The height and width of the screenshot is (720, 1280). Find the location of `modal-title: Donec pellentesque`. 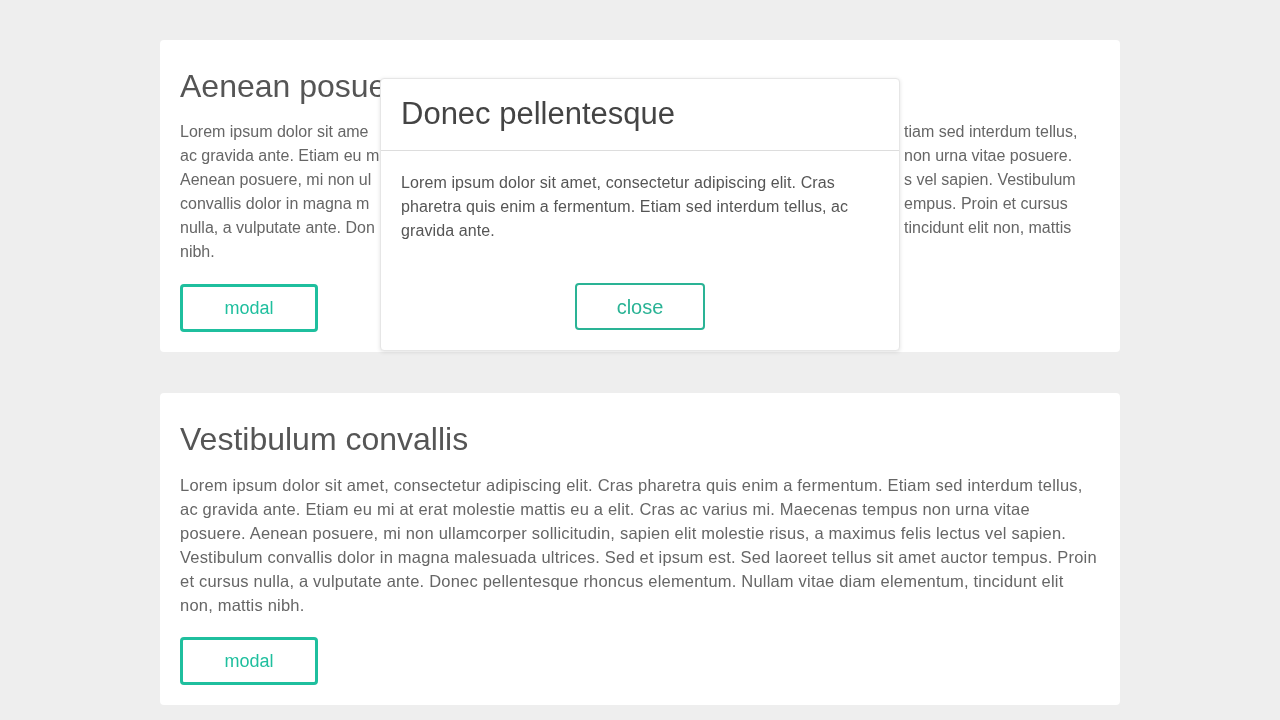

modal-title: Donec pellentesque is located at coordinates (538, 114).